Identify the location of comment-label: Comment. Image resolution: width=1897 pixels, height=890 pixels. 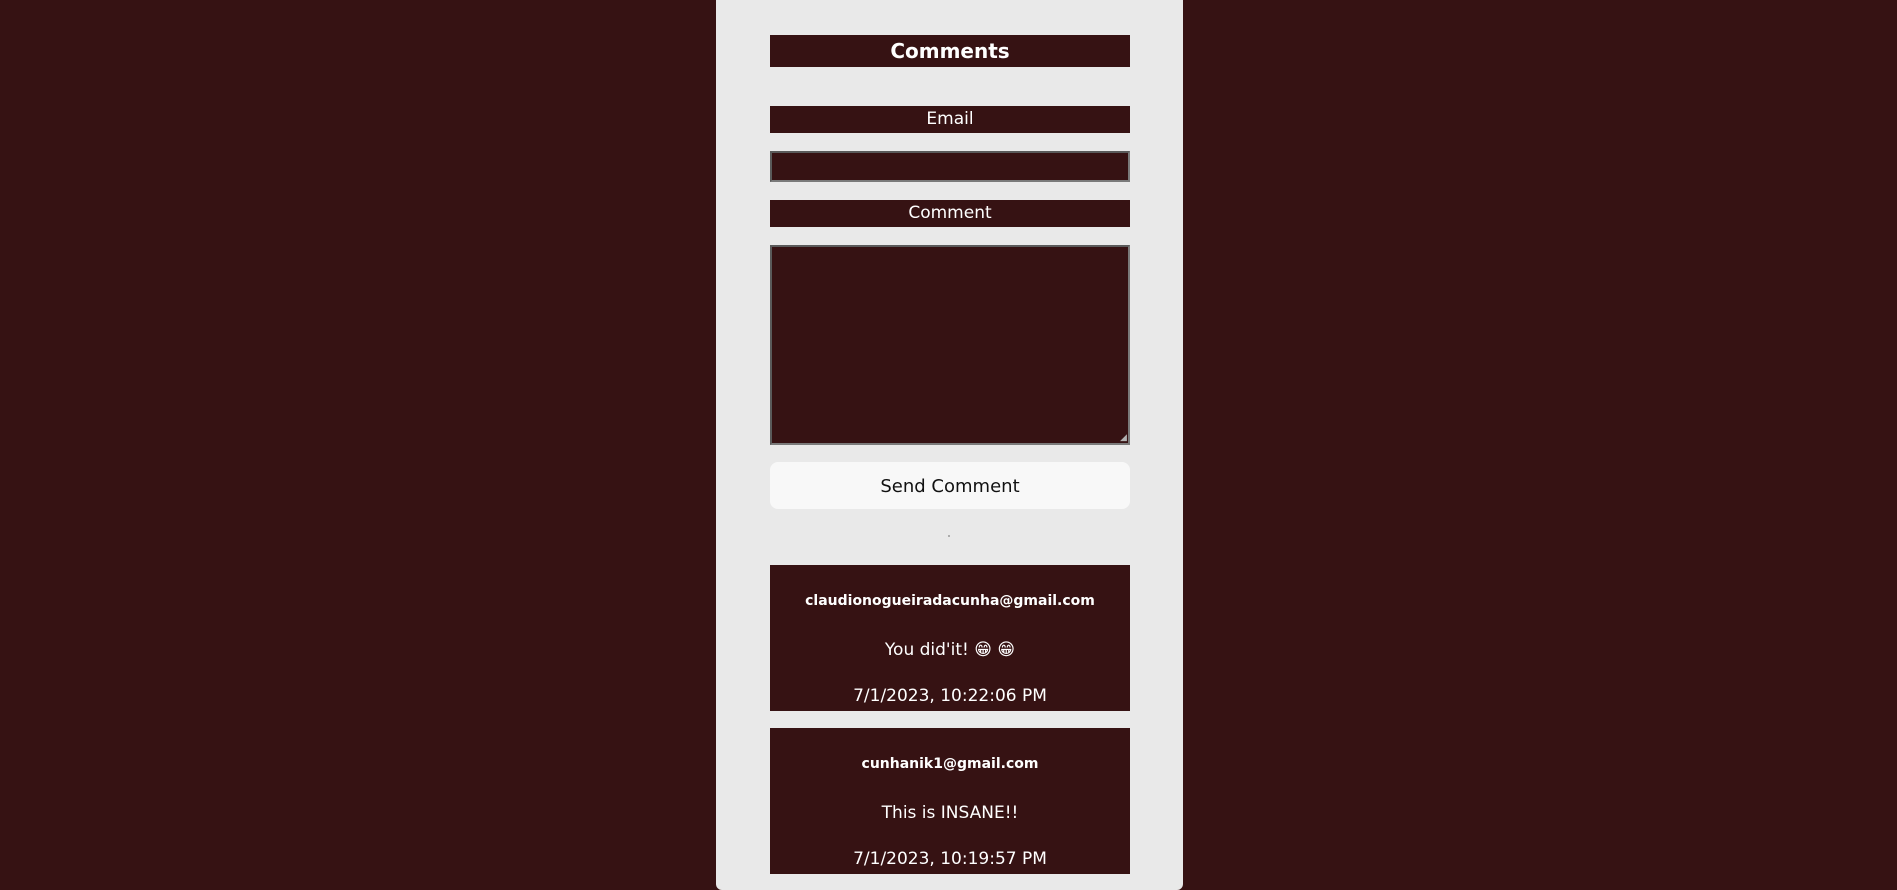
(950, 213).